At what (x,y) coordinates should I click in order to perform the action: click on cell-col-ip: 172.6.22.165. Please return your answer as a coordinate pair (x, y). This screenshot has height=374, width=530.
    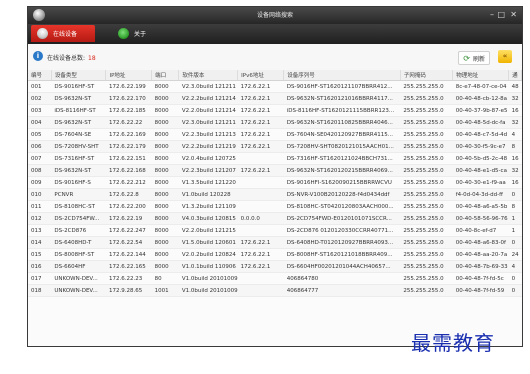
    Looking at the image, I should click on (128, 266).